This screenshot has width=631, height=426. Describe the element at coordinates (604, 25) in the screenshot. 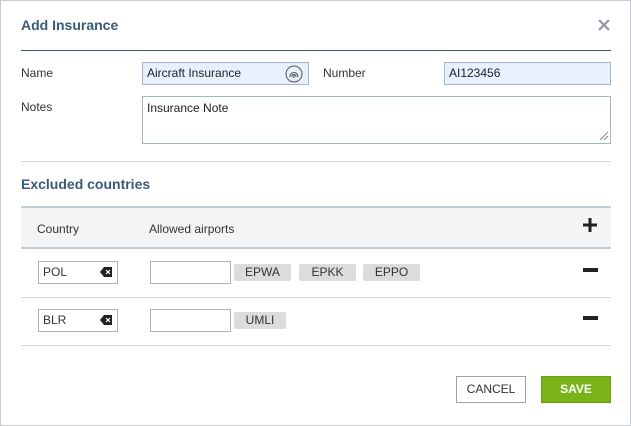

I see `close-icon` at that location.